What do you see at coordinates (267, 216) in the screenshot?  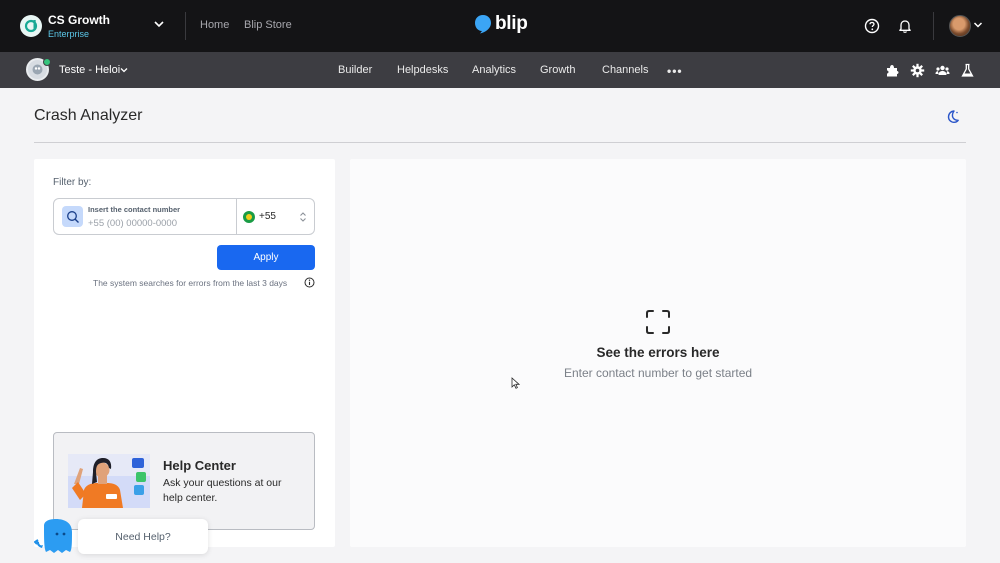 I see `country-code-select: +55` at bounding box center [267, 216].